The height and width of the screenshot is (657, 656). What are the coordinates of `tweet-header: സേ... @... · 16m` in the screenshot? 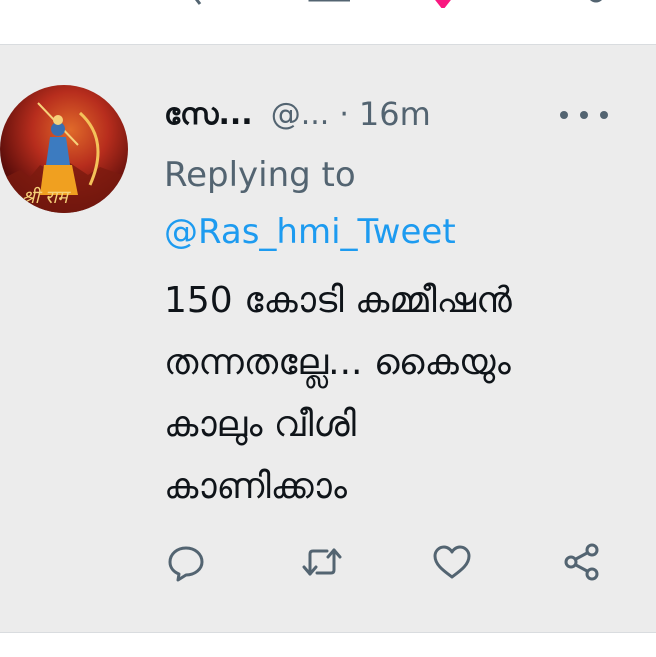 It's located at (297, 114).